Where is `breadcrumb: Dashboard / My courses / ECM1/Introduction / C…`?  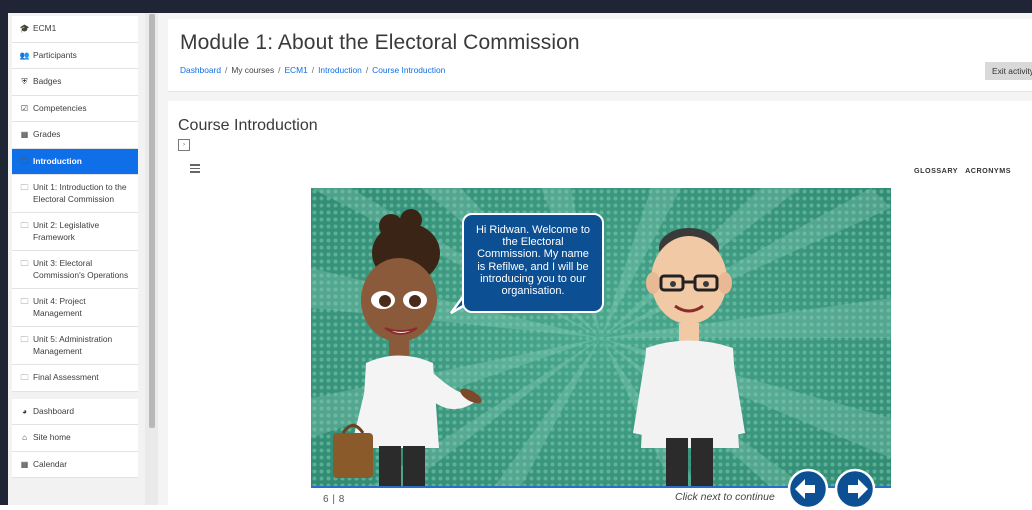 breadcrumb: Dashboard / My courses / ECM1/Introduction / C… is located at coordinates (312, 70).